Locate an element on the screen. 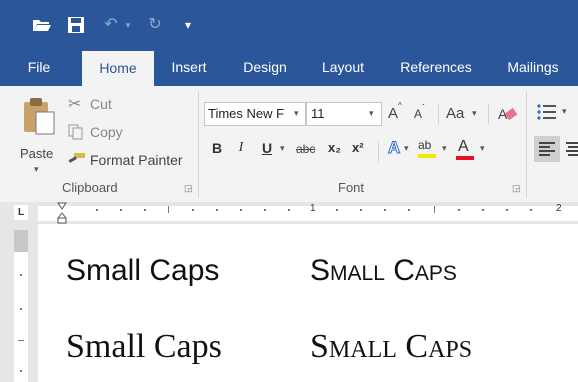 Image resolution: width=578 pixels, height=382 pixels. align-center-icon is located at coordinates (572, 149).